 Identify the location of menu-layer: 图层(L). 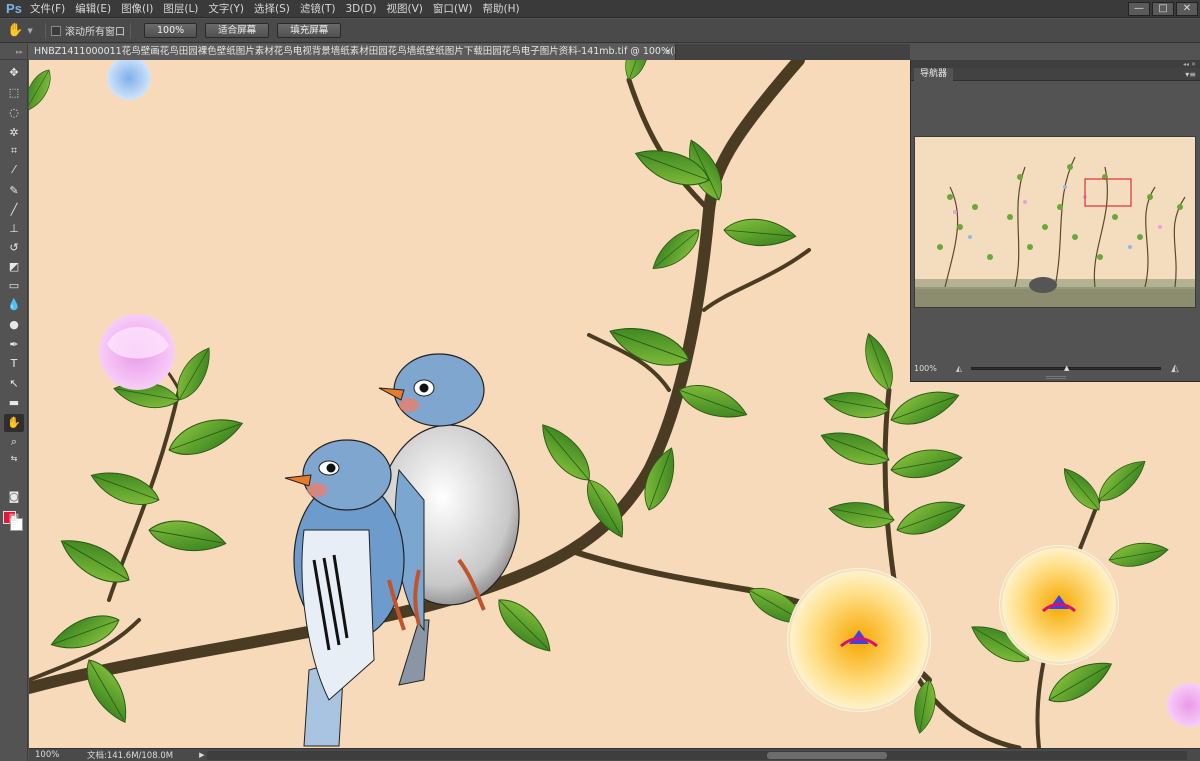
(180, 9).